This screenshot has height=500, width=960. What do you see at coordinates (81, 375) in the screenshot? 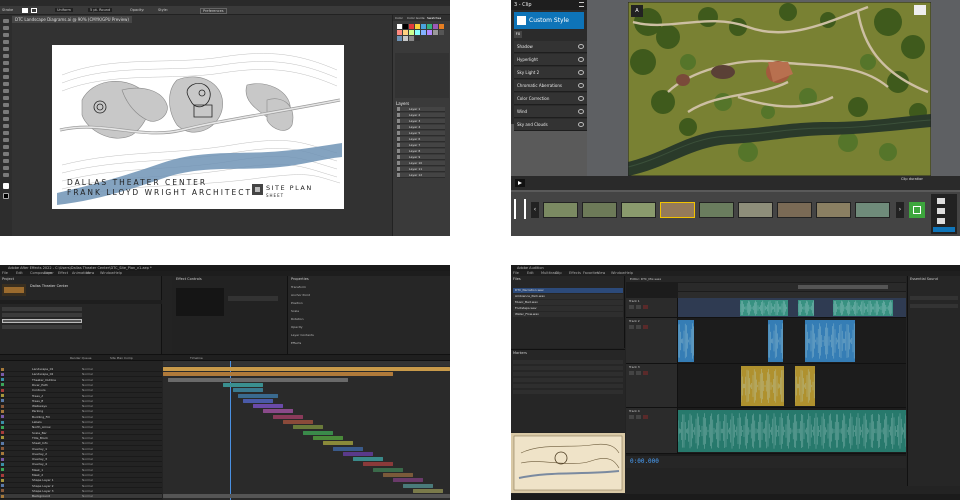
I see `layer-row: Landscape_02 Normal` at bounding box center [81, 375].